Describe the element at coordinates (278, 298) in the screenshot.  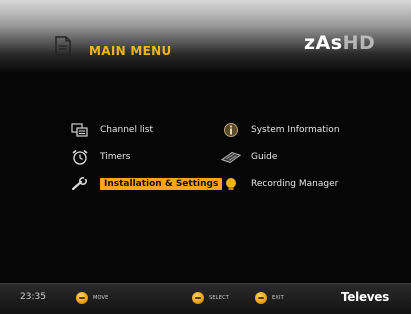
I see `key-hint-label: EXIT` at that location.